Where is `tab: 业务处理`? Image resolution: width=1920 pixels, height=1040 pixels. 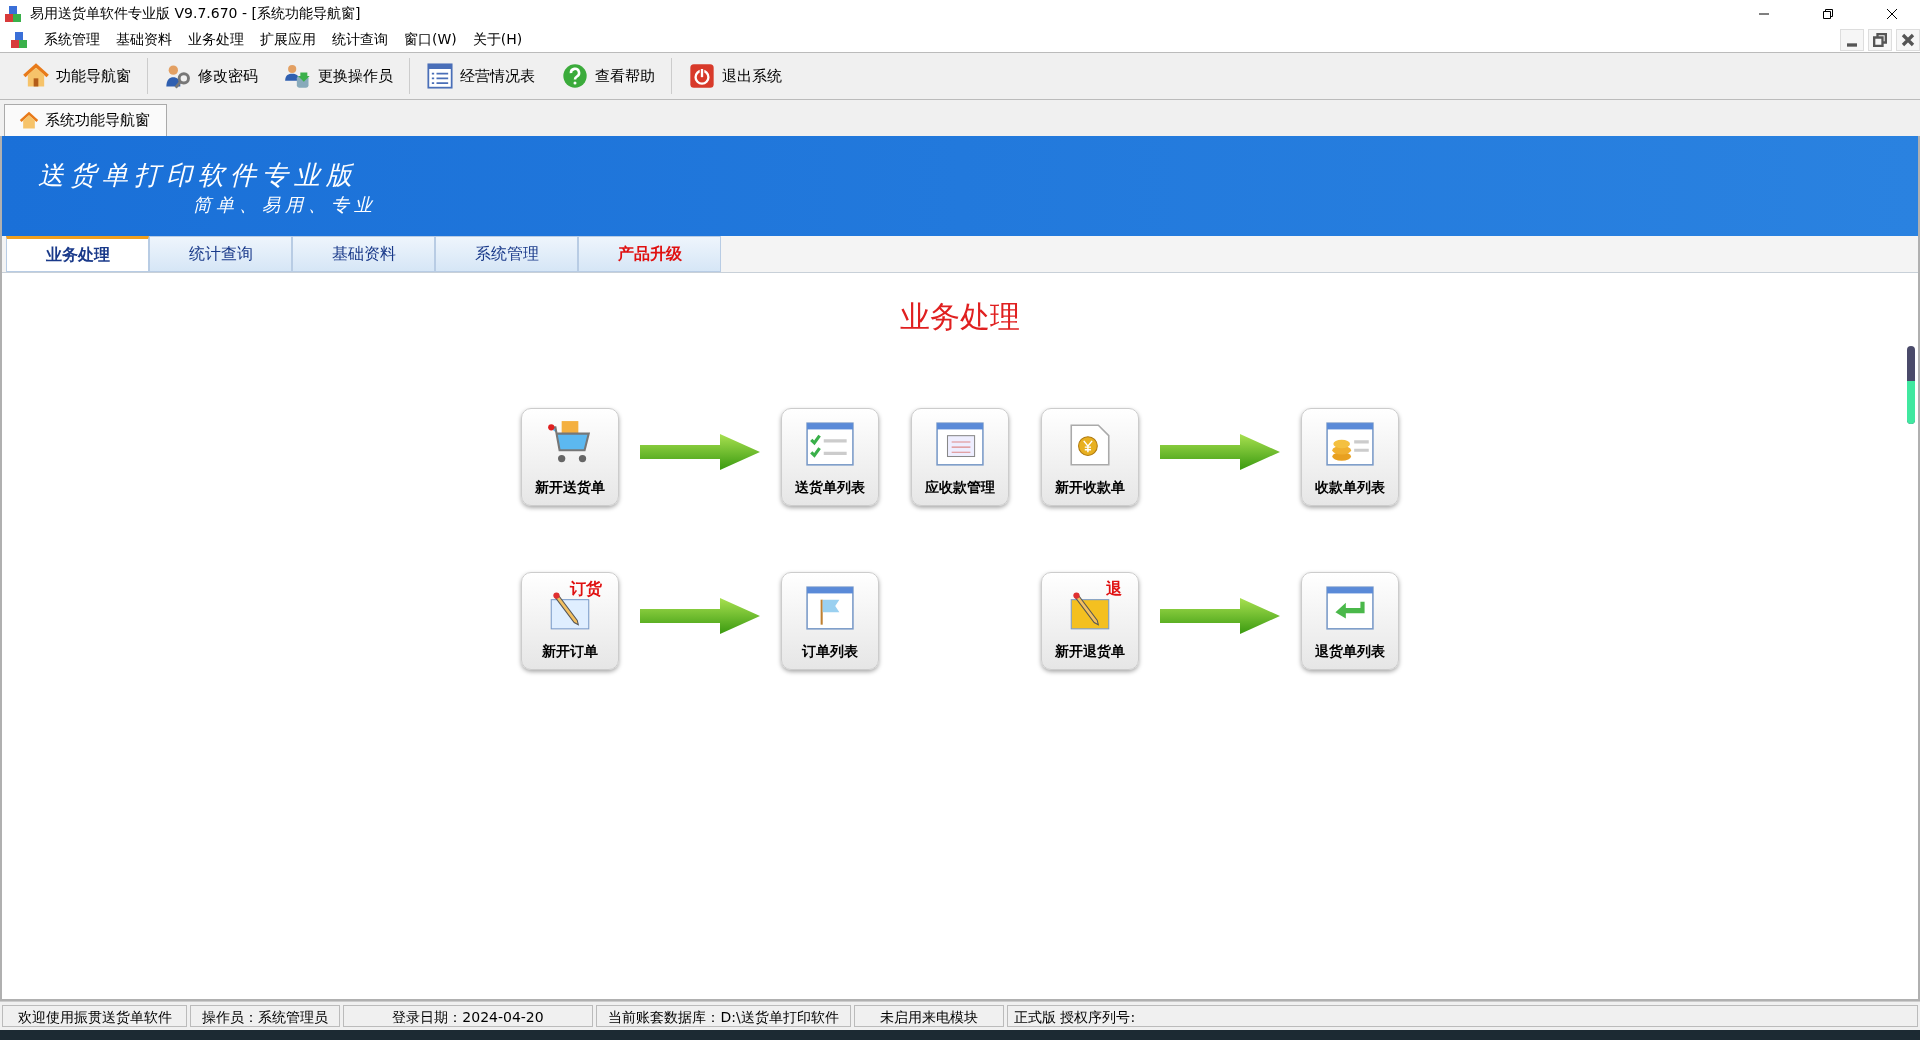
tab: 业务处理 is located at coordinates (77, 254).